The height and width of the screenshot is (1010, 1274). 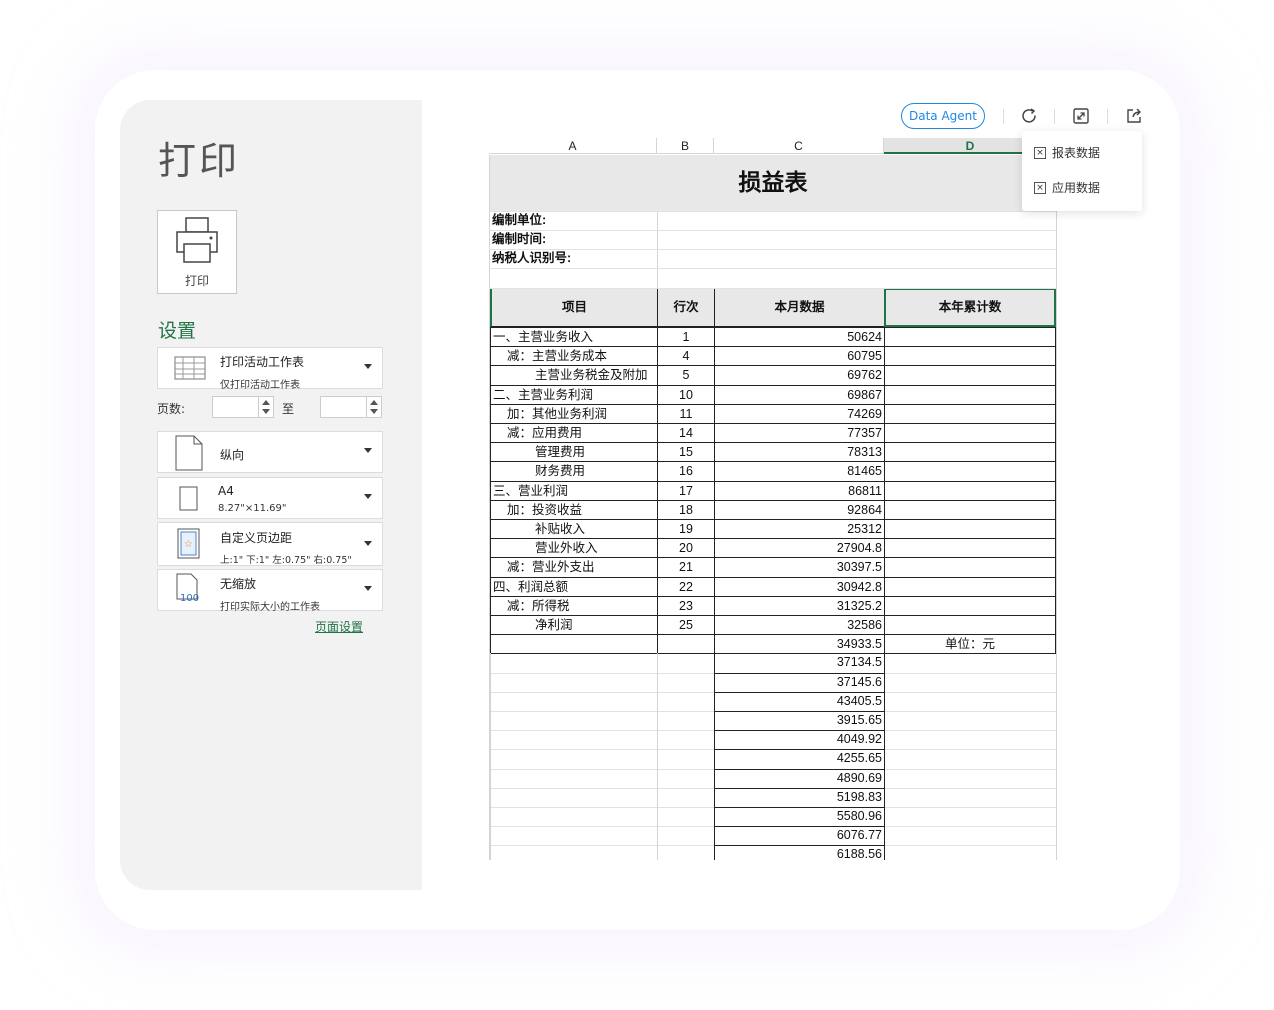 What do you see at coordinates (270, 544) in the screenshot?
I see `margins-select: ☆ 自定义页边距 上:1" 下:1" 左:0.75" 右:0.75"` at bounding box center [270, 544].